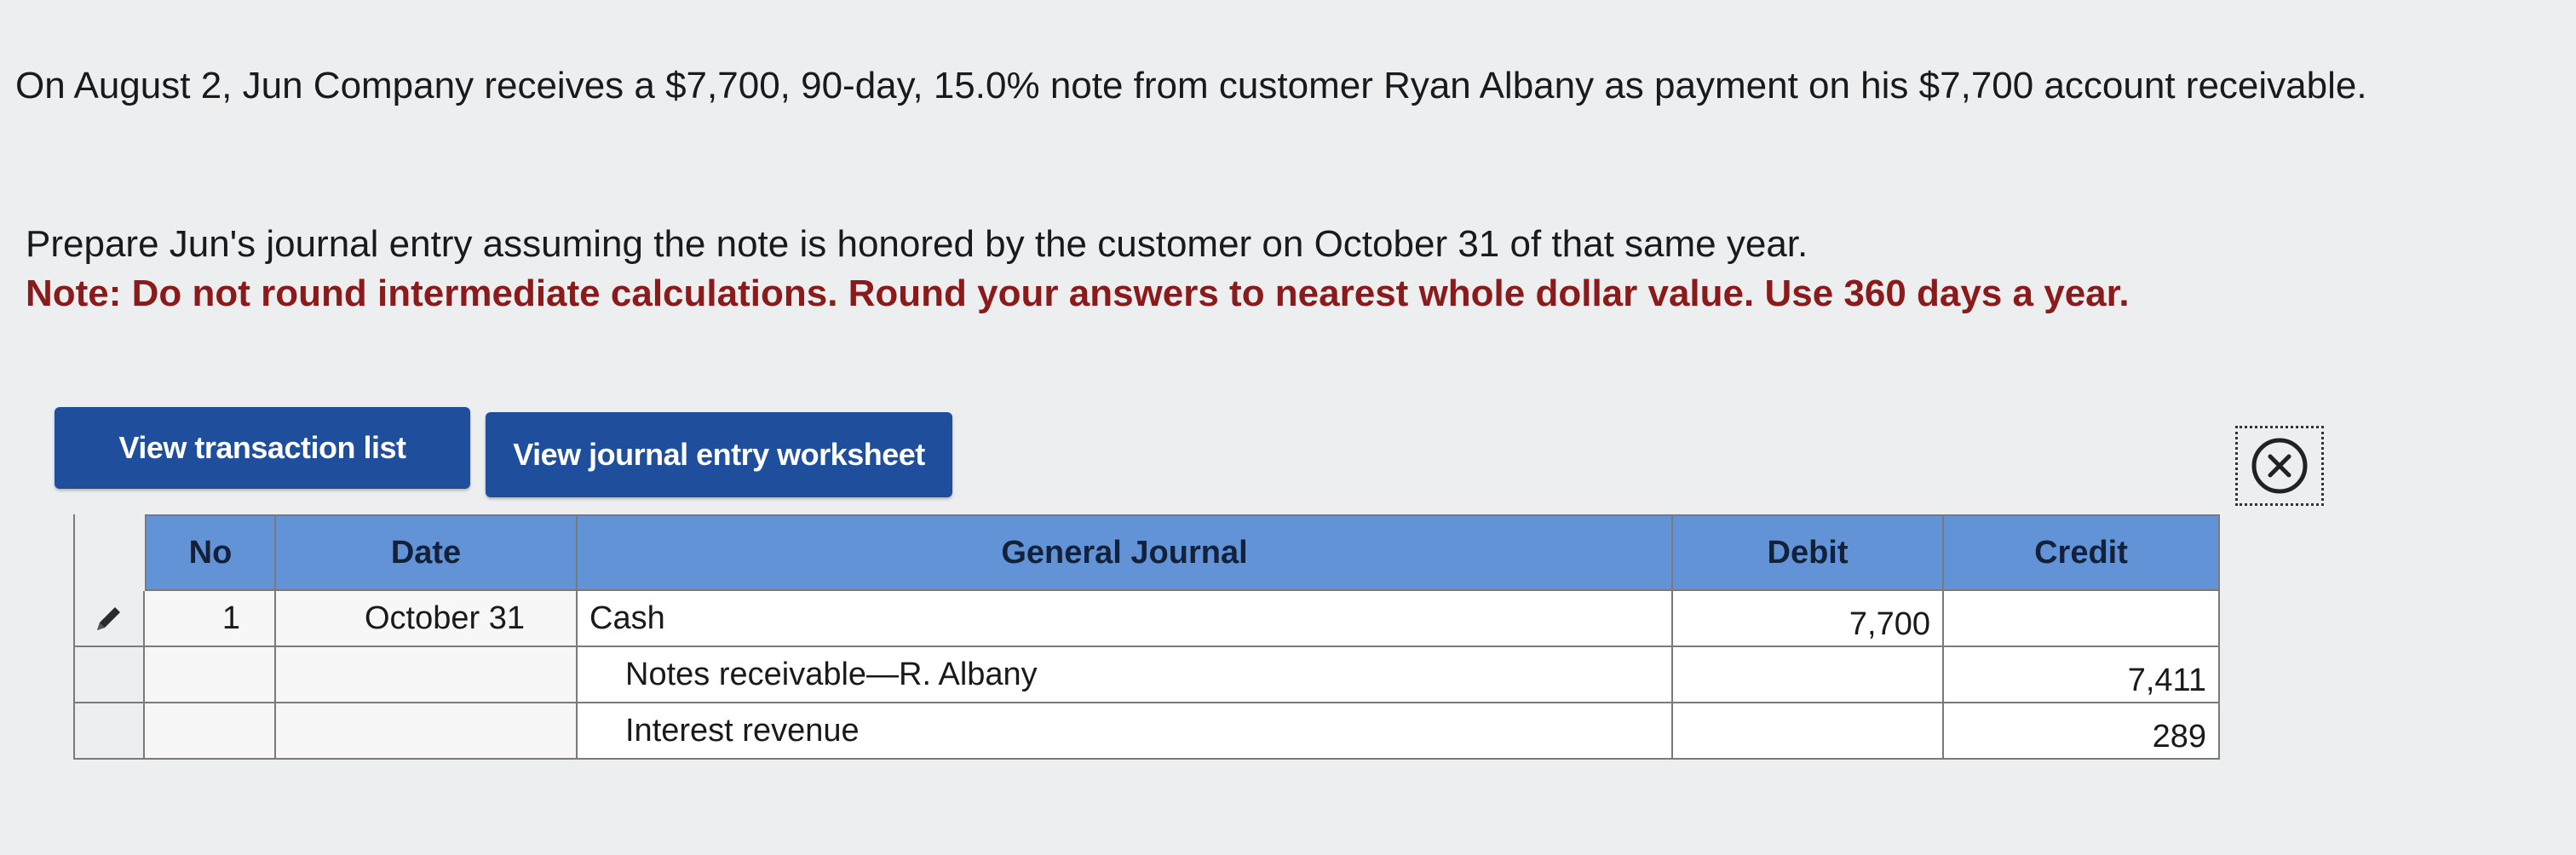  Describe the element at coordinates (211, 619) in the screenshot. I see `row-no: 1` at that location.